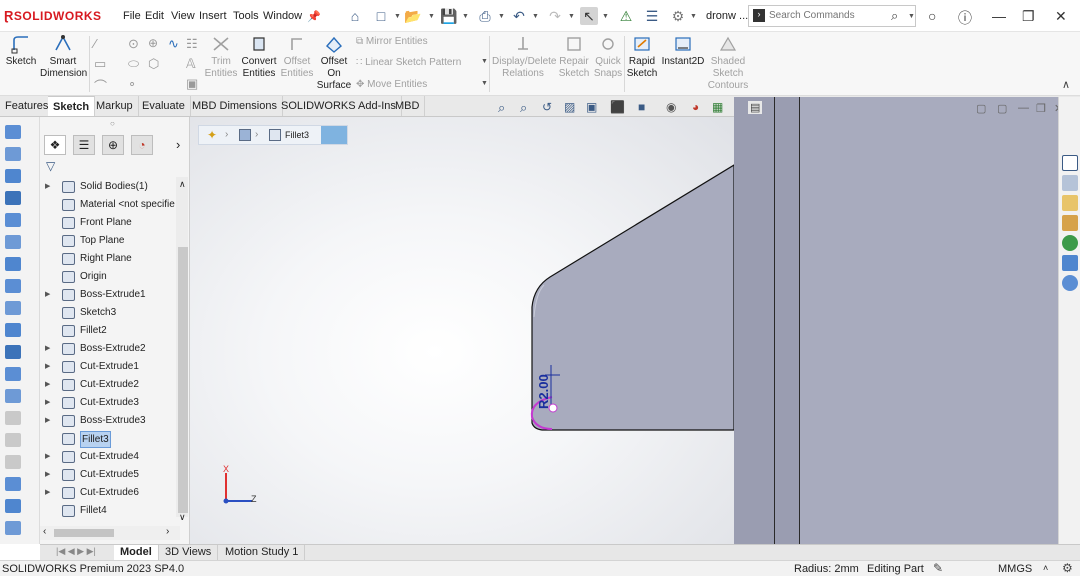 This screenshot has width=1080, height=578. Describe the element at coordinates (297, 135) in the screenshot. I see `breadcrumb-item: Fillet3` at that location.